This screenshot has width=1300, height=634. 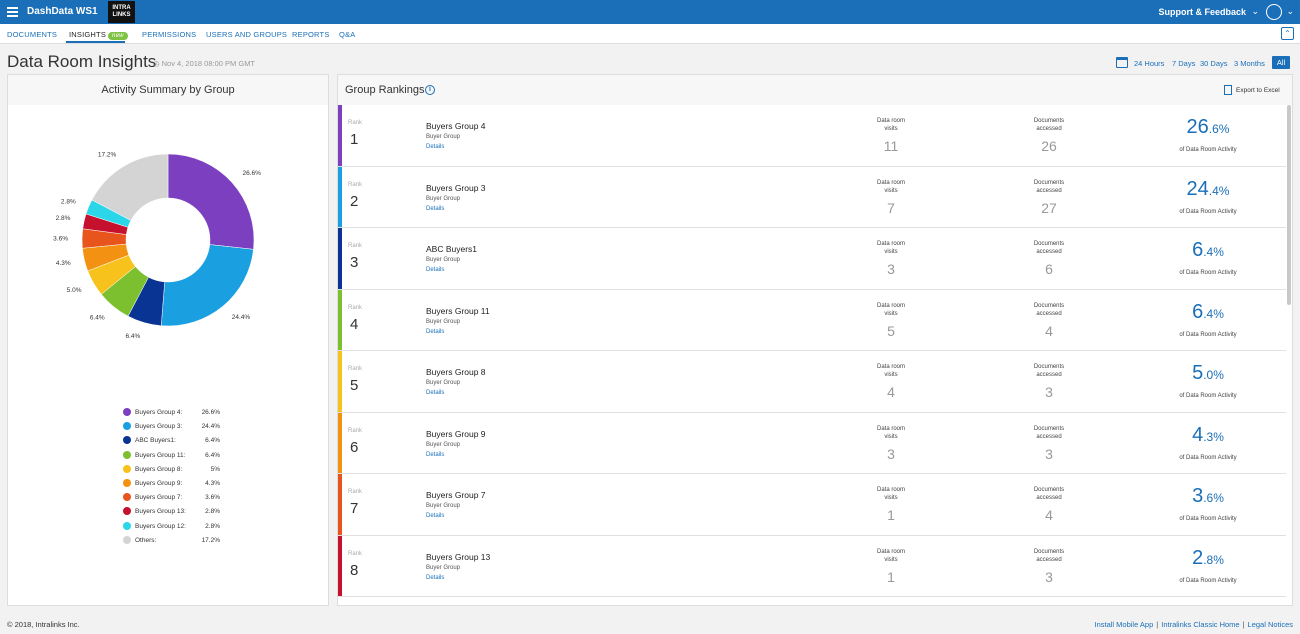 What do you see at coordinates (891, 146) in the screenshot?
I see `visits-value: 11` at bounding box center [891, 146].